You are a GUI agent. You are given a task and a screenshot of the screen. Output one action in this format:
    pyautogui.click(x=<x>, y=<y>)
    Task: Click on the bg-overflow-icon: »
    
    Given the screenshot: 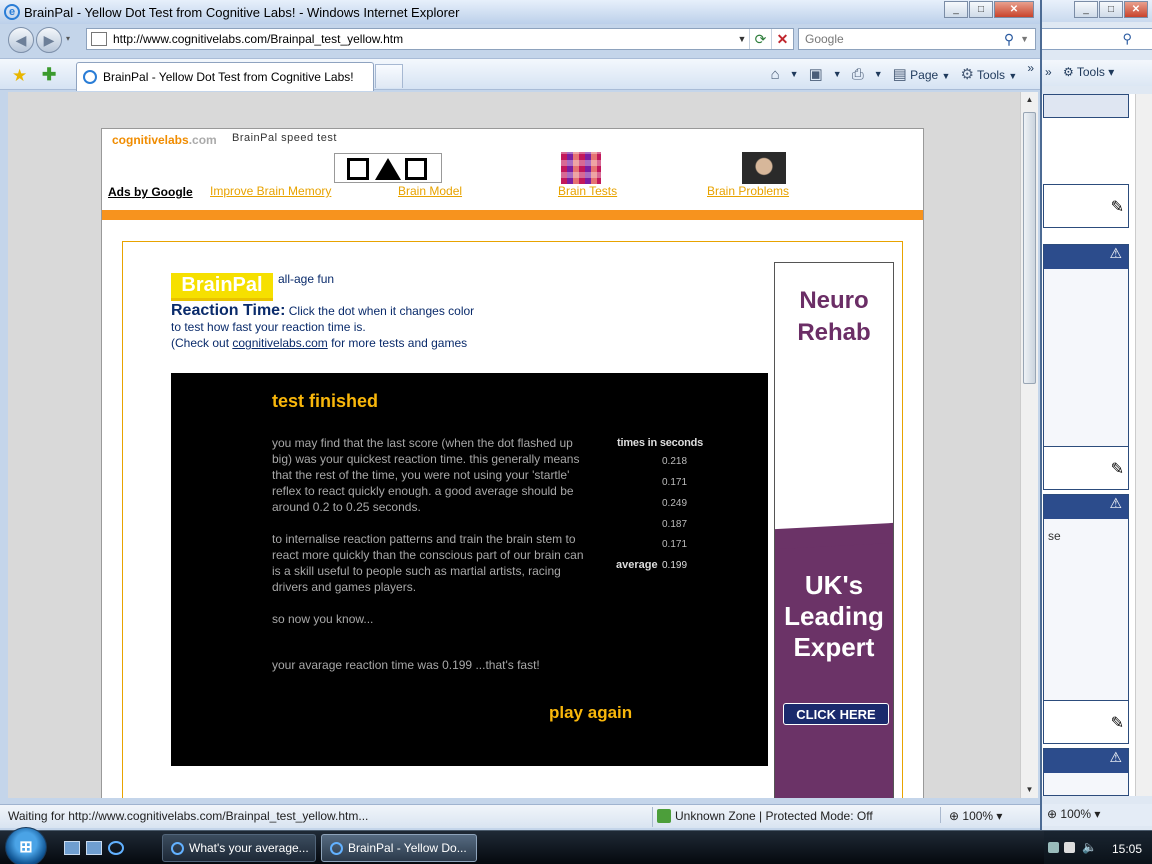 What is the action you would take?
    pyautogui.click(x=1048, y=72)
    